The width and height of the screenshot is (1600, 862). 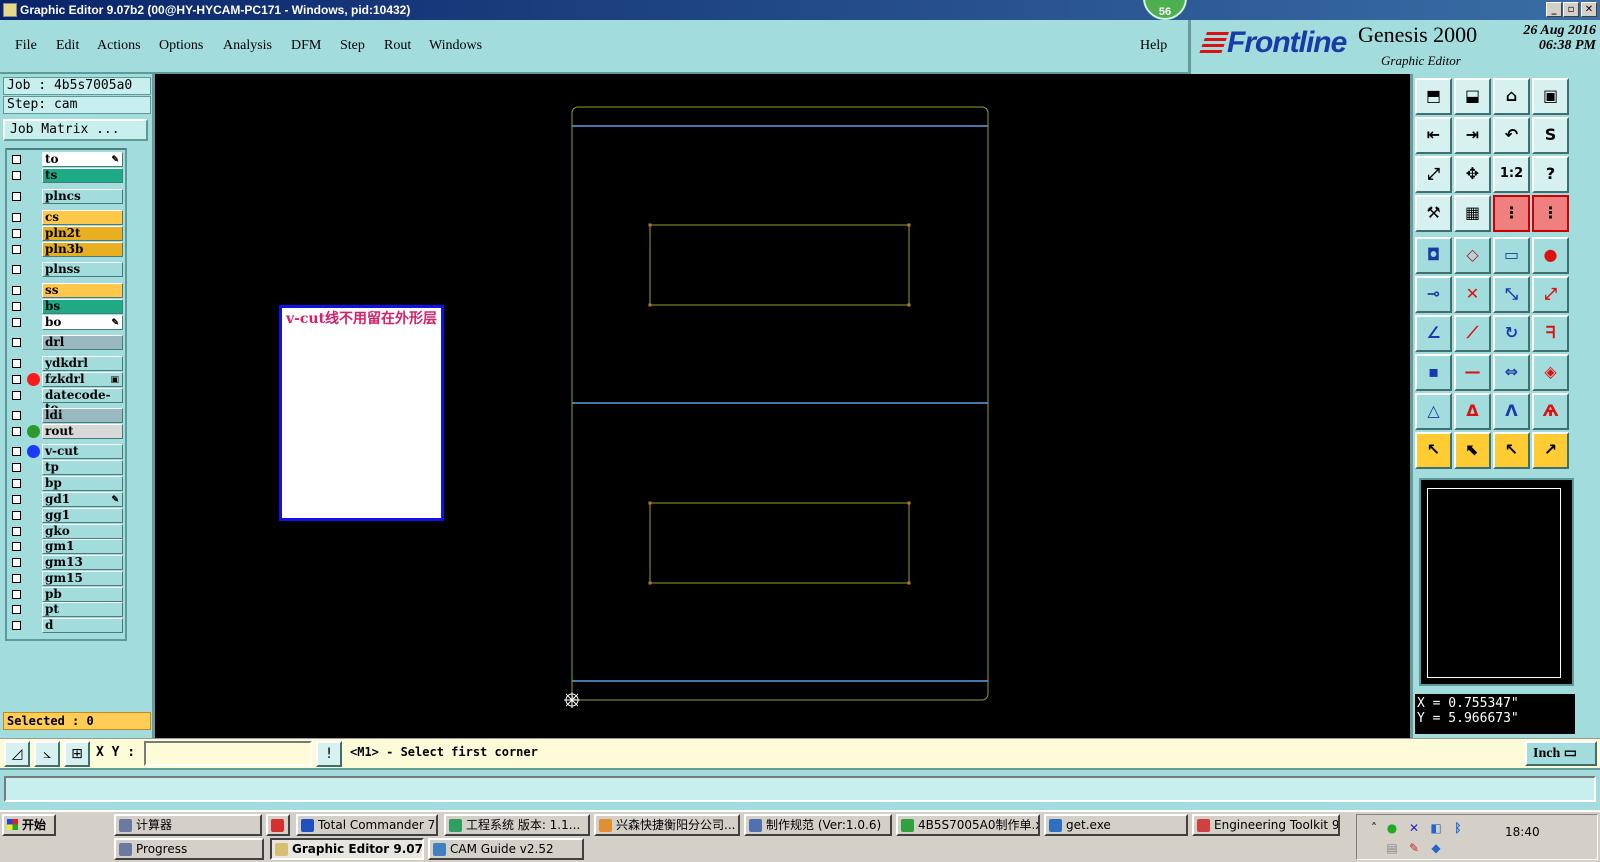 I want to click on layer-row-v-cut: v-cut, so click(x=66, y=451).